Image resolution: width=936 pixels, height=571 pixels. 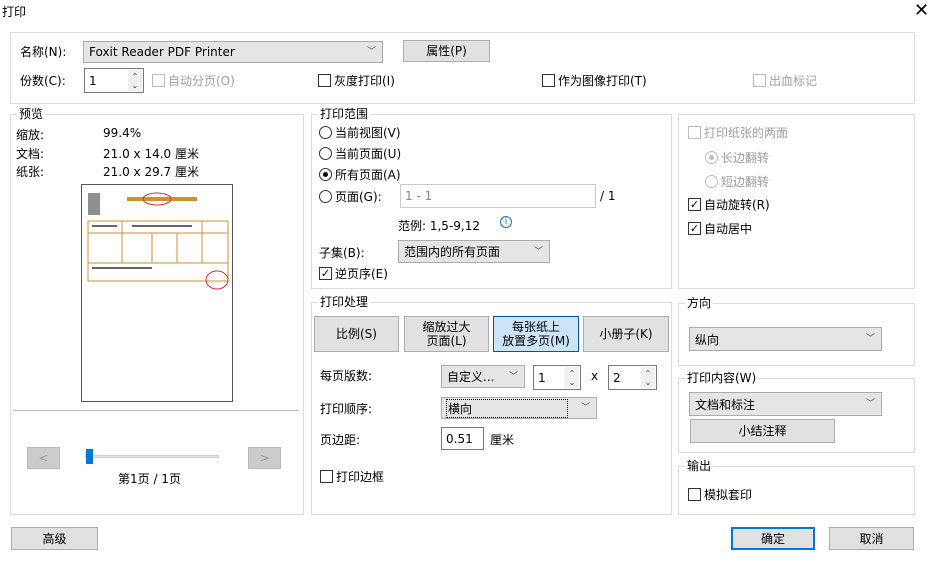 I want to click on cancel-button: 取消, so click(x=871, y=538).